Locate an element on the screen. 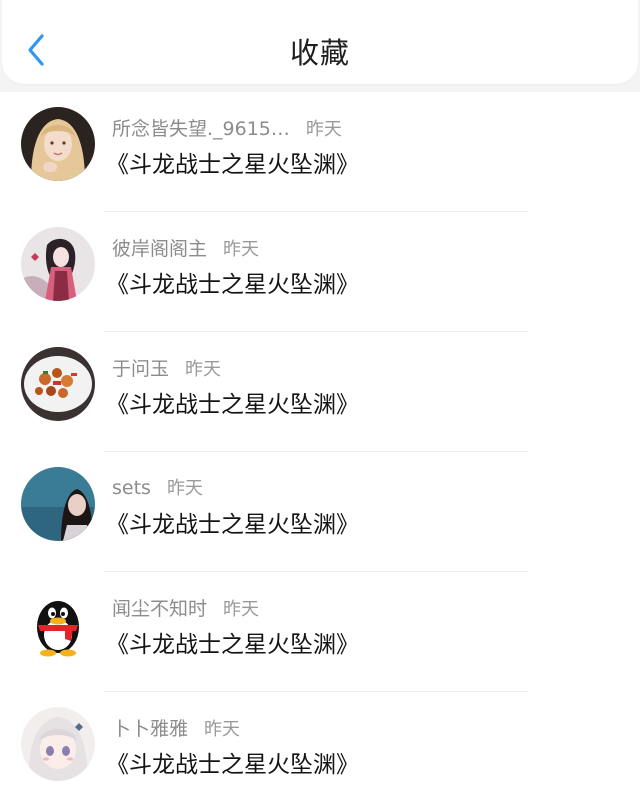 This screenshot has width=640, height=812. list-item: 卜卜雅雅 昨天 《斗龙战士之星火坠渊》 is located at coordinates (320, 752).